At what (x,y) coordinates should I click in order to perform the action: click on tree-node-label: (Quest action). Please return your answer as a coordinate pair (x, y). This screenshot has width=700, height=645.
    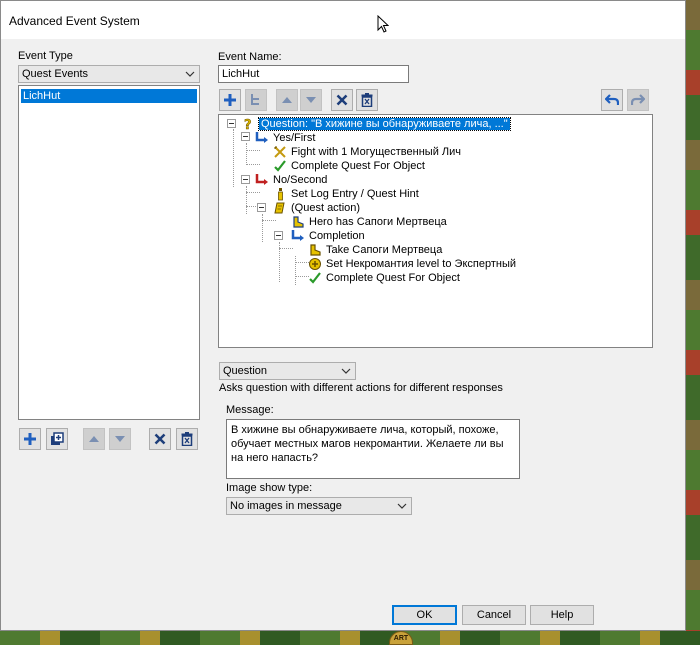
    Looking at the image, I should click on (326, 208).